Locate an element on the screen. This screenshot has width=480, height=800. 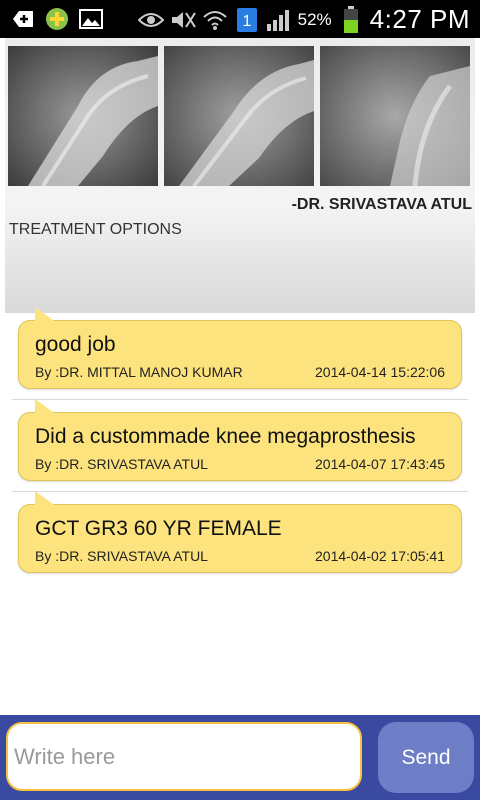
status-bar: 1 52% 4:27 PM is located at coordinates (240, 19).